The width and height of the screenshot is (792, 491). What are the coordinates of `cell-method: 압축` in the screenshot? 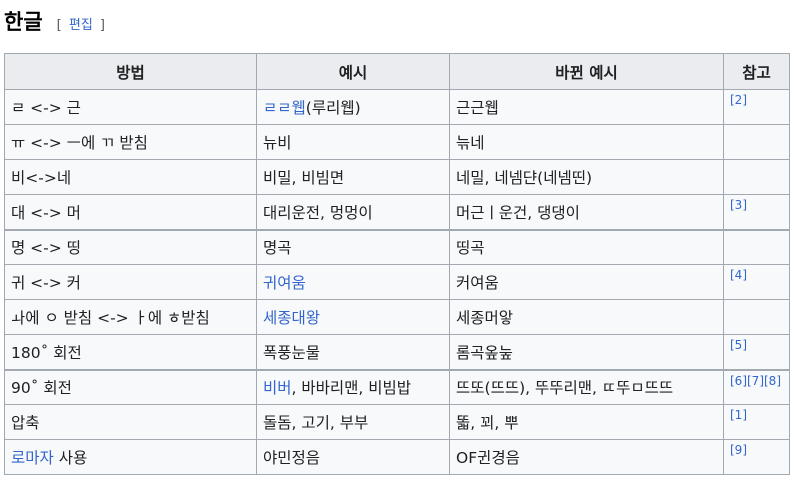 It's located at (130, 422).